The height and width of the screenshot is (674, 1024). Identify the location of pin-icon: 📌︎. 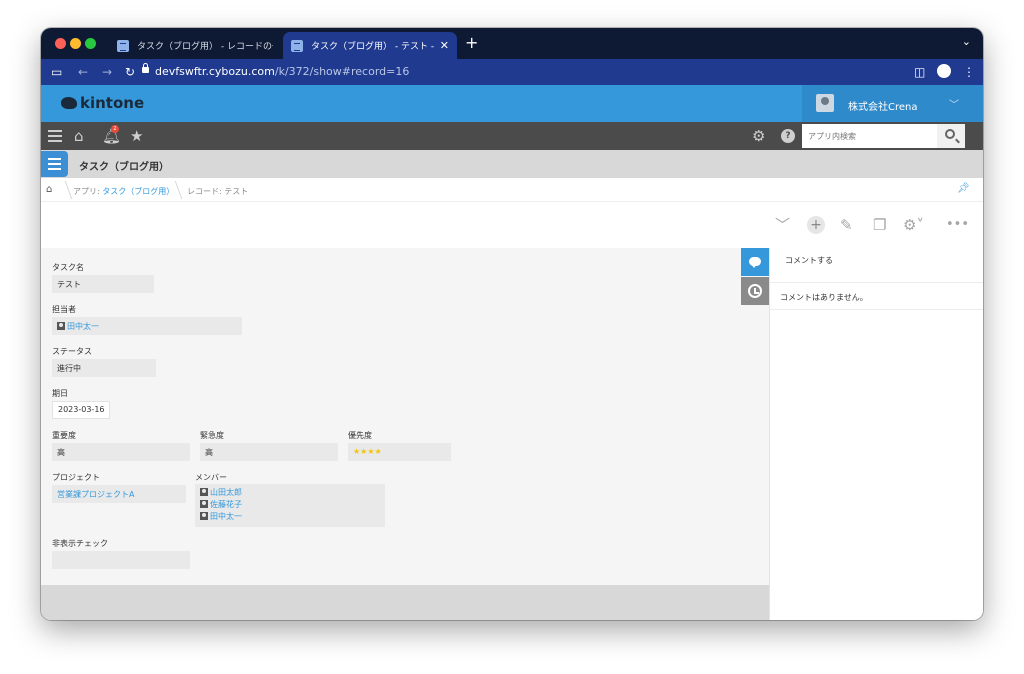
(963, 188).